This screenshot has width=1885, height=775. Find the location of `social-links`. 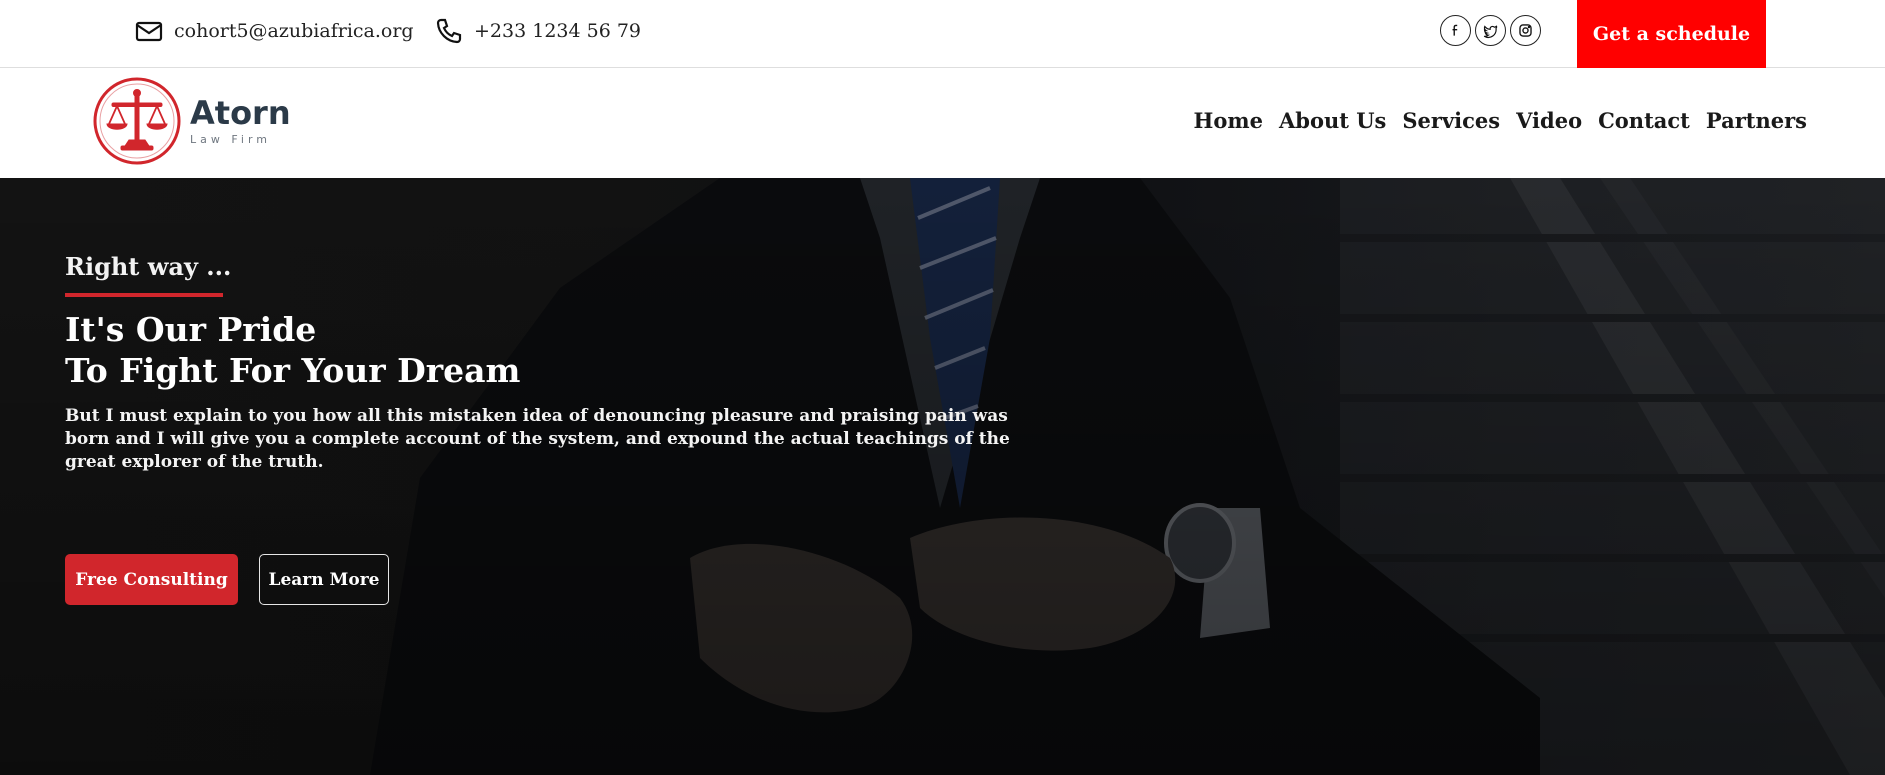

social-links is located at coordinates (1490, 30).